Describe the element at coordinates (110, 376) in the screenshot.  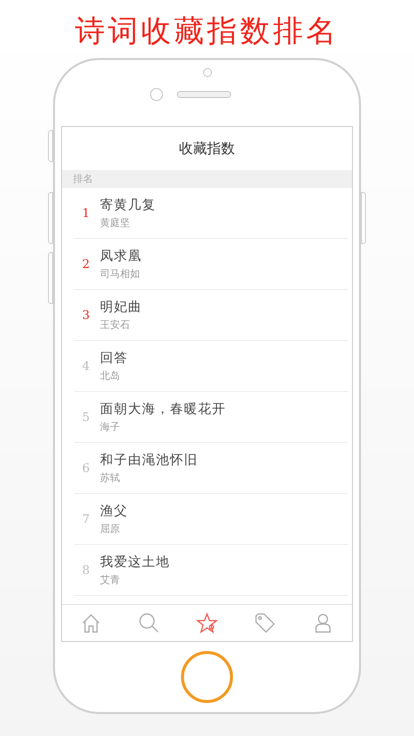
I see `poem-author: 北岛` at that location.